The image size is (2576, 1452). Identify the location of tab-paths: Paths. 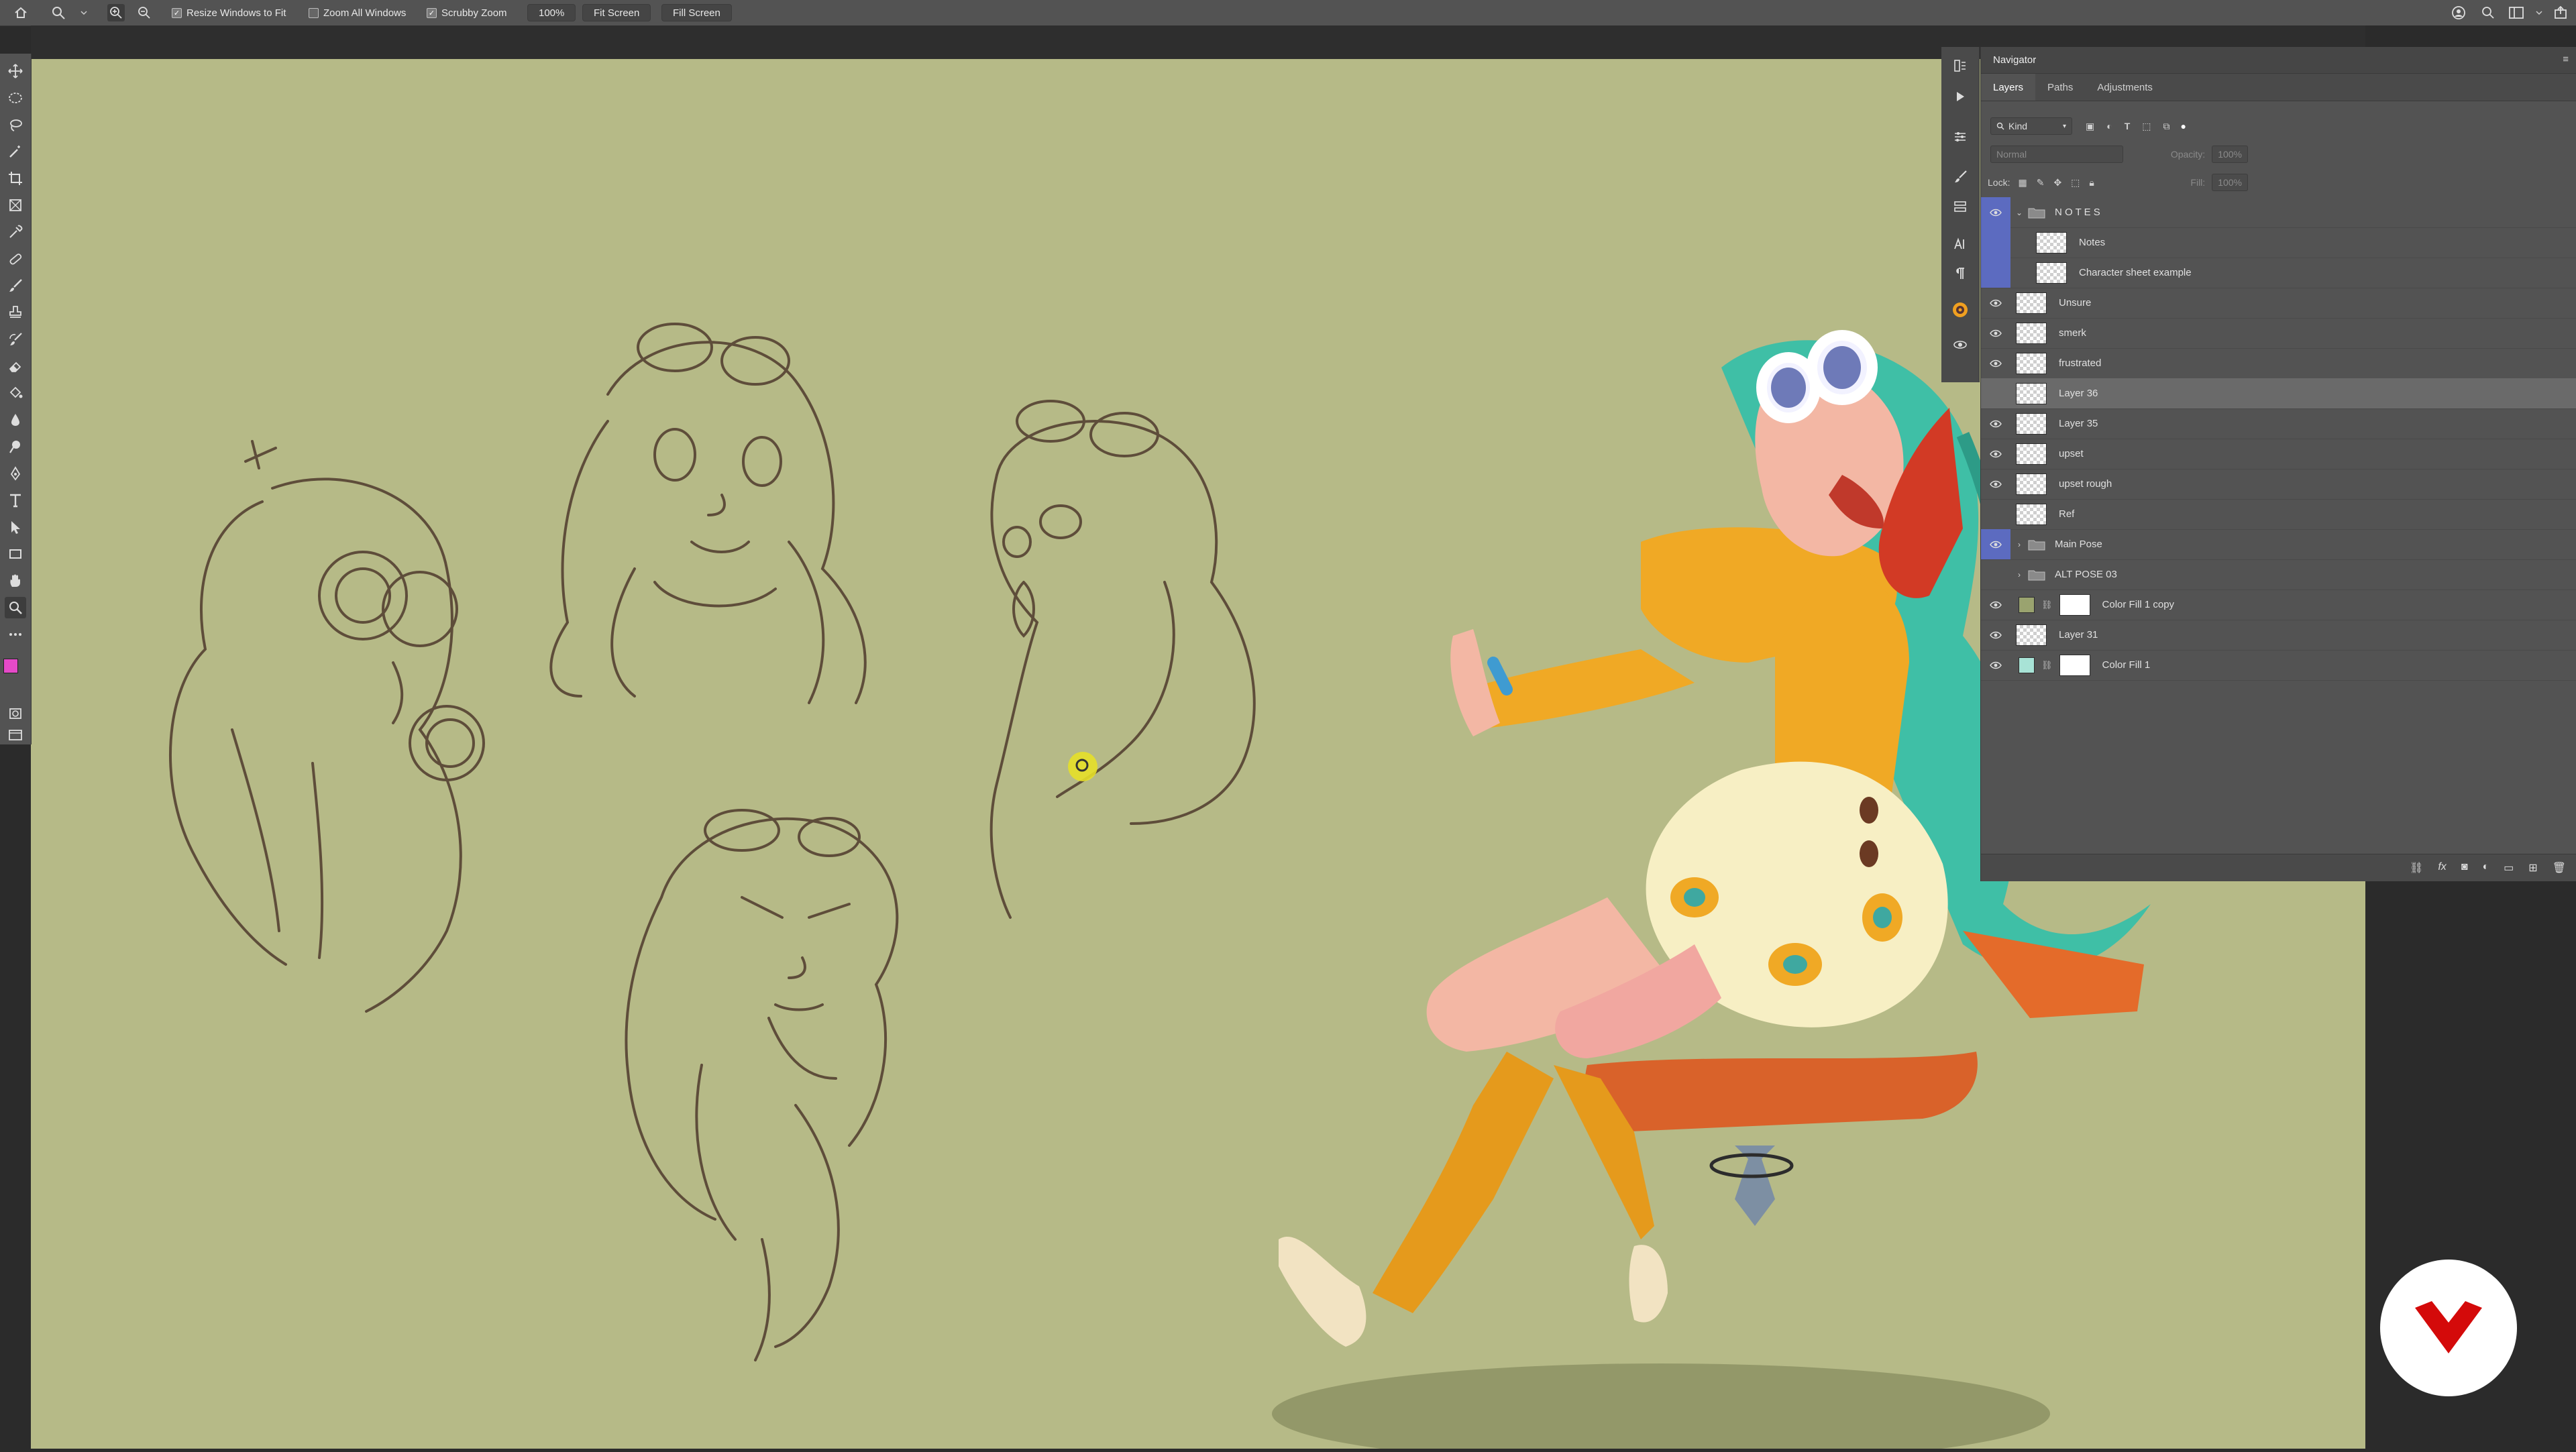
(2060, 87).